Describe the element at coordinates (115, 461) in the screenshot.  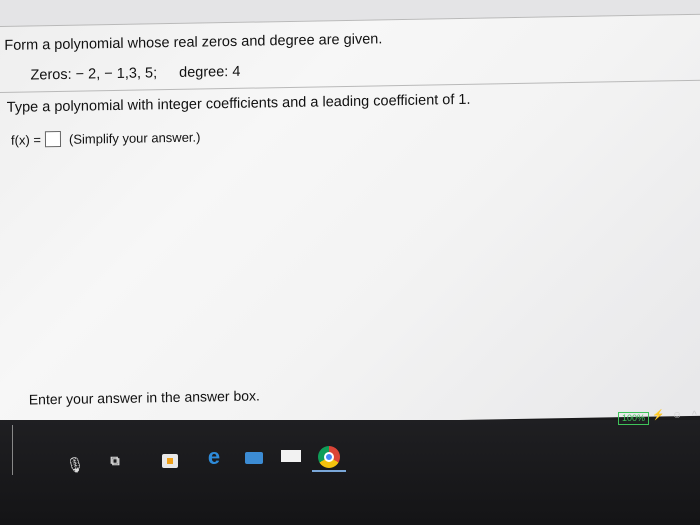
I see `task-view-icon: ⧉` at that location.